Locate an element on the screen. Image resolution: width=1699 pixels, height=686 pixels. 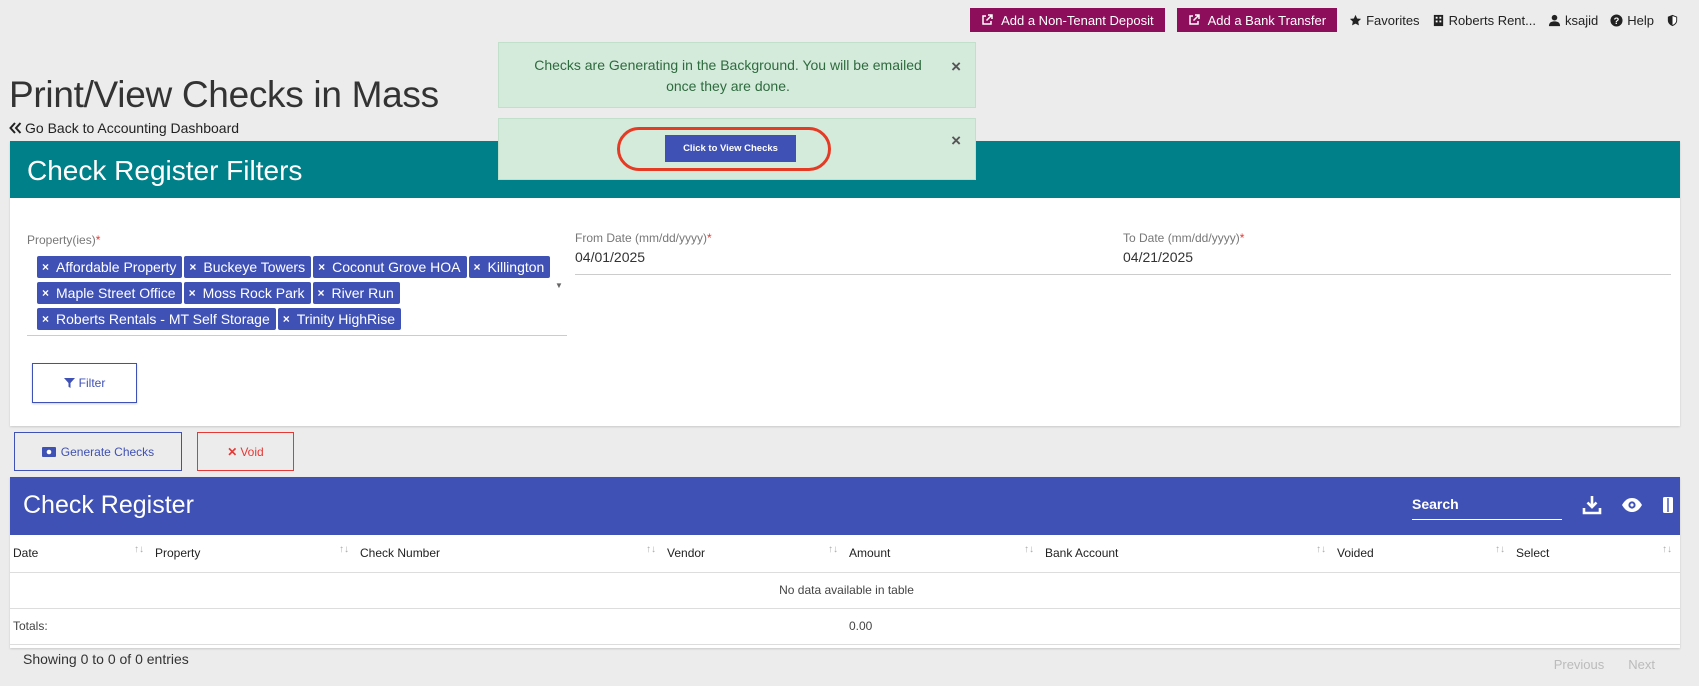
generate-checks-label: Generate Checks is located at coordinates (107, 451).